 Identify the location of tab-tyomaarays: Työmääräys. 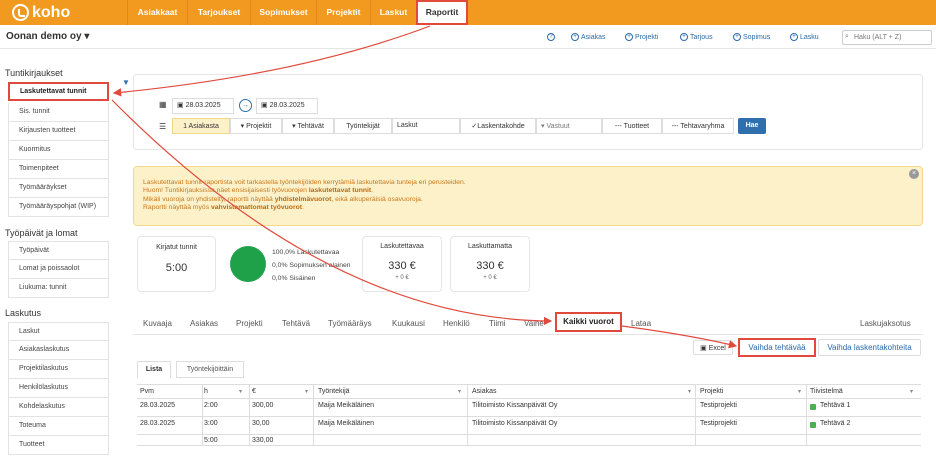
(350, 323).